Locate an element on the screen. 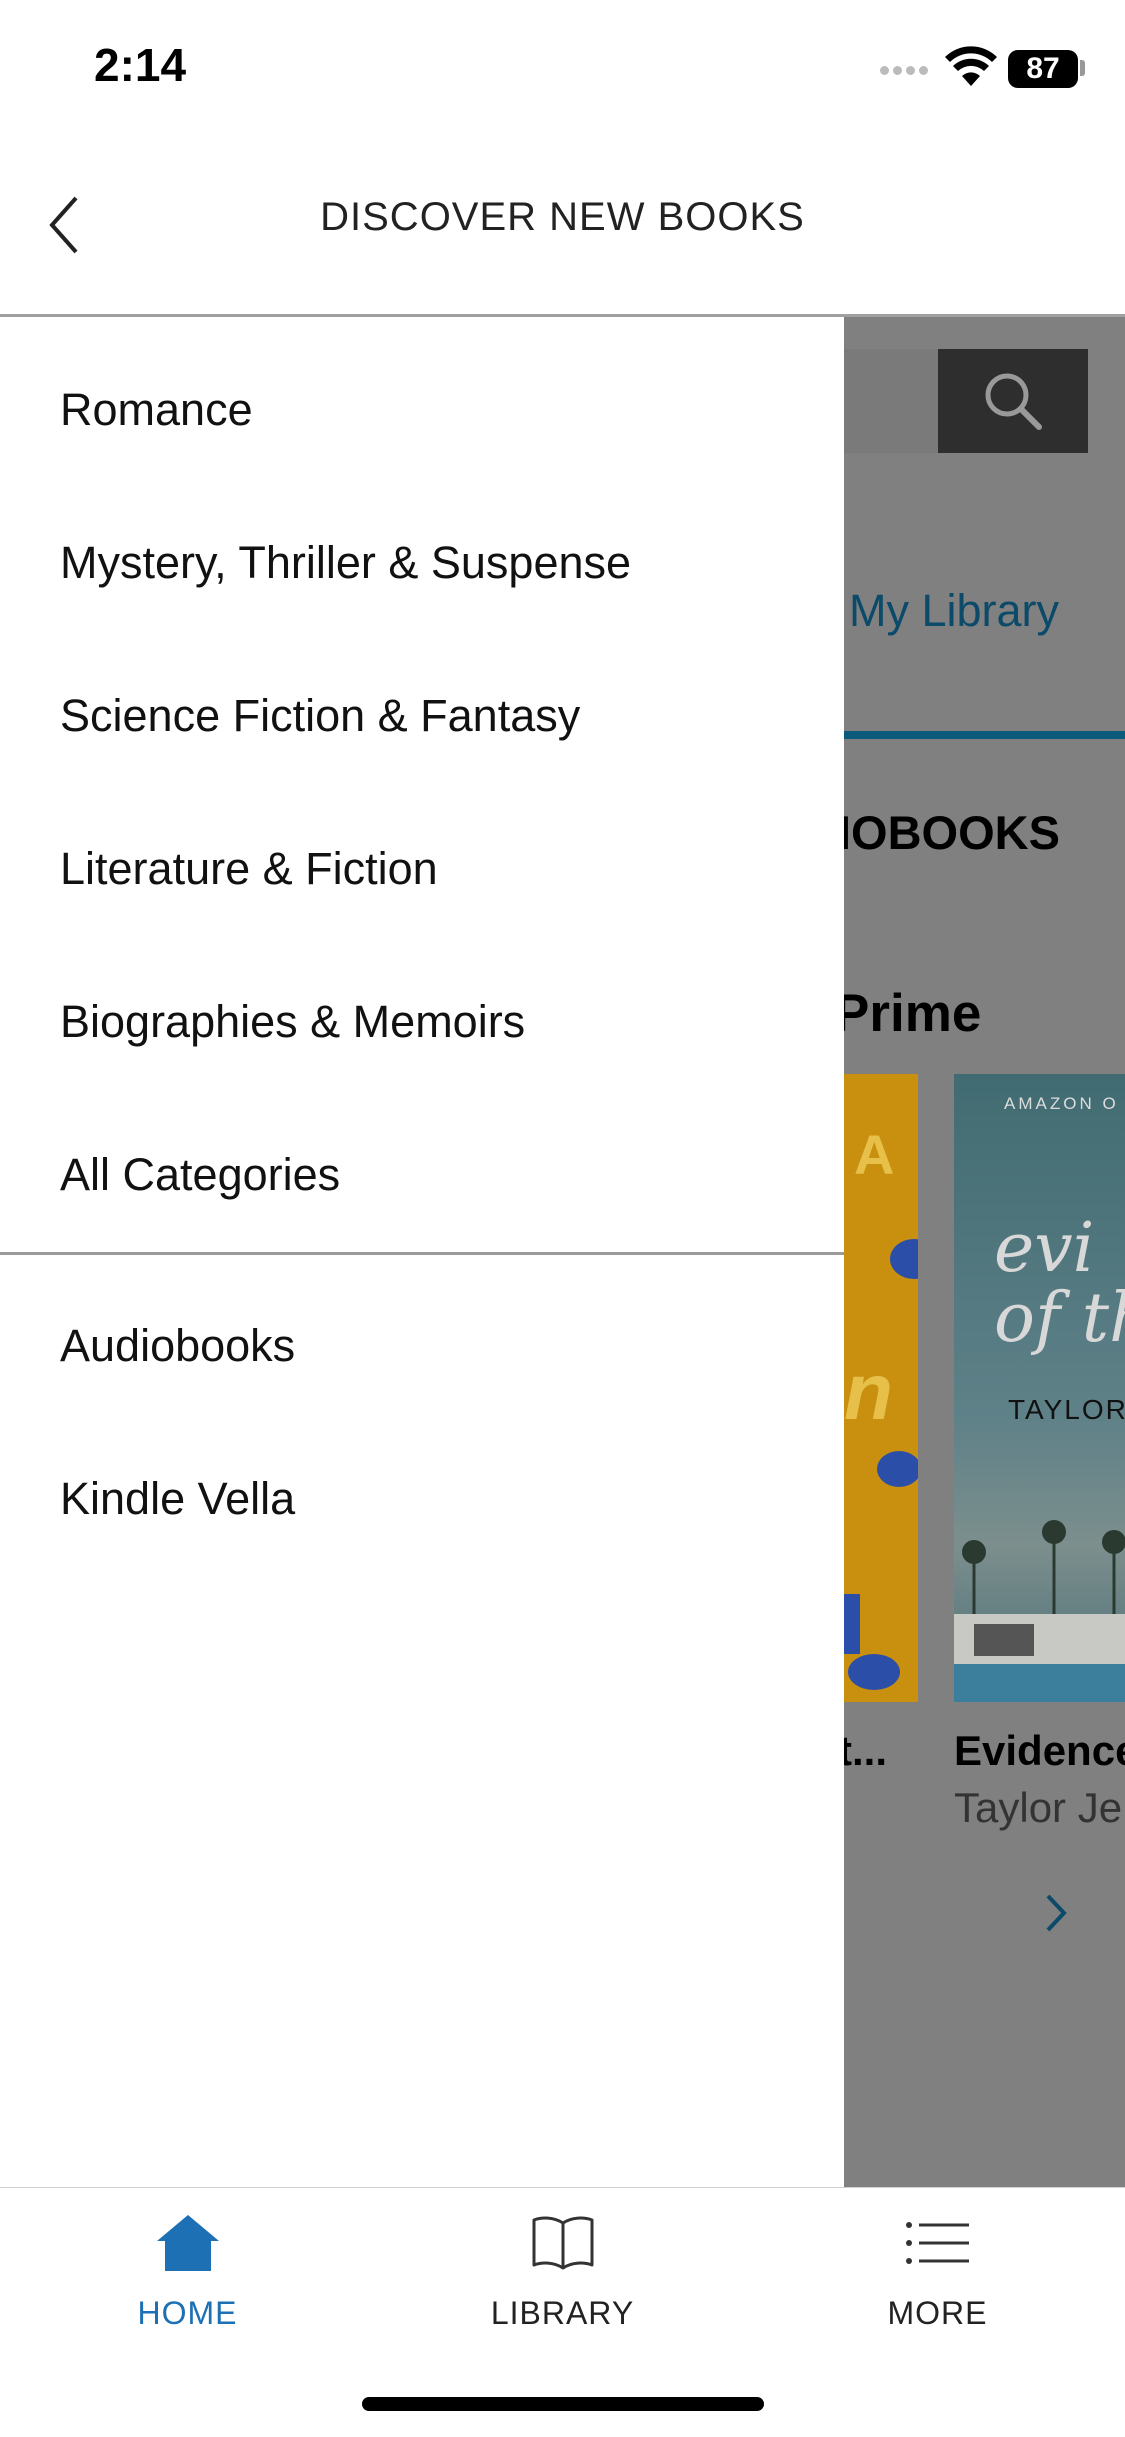 Image resolution: width=1125 pixels, height=2437 pixels. book-cover: A n is located at coordinates (881, 1388).